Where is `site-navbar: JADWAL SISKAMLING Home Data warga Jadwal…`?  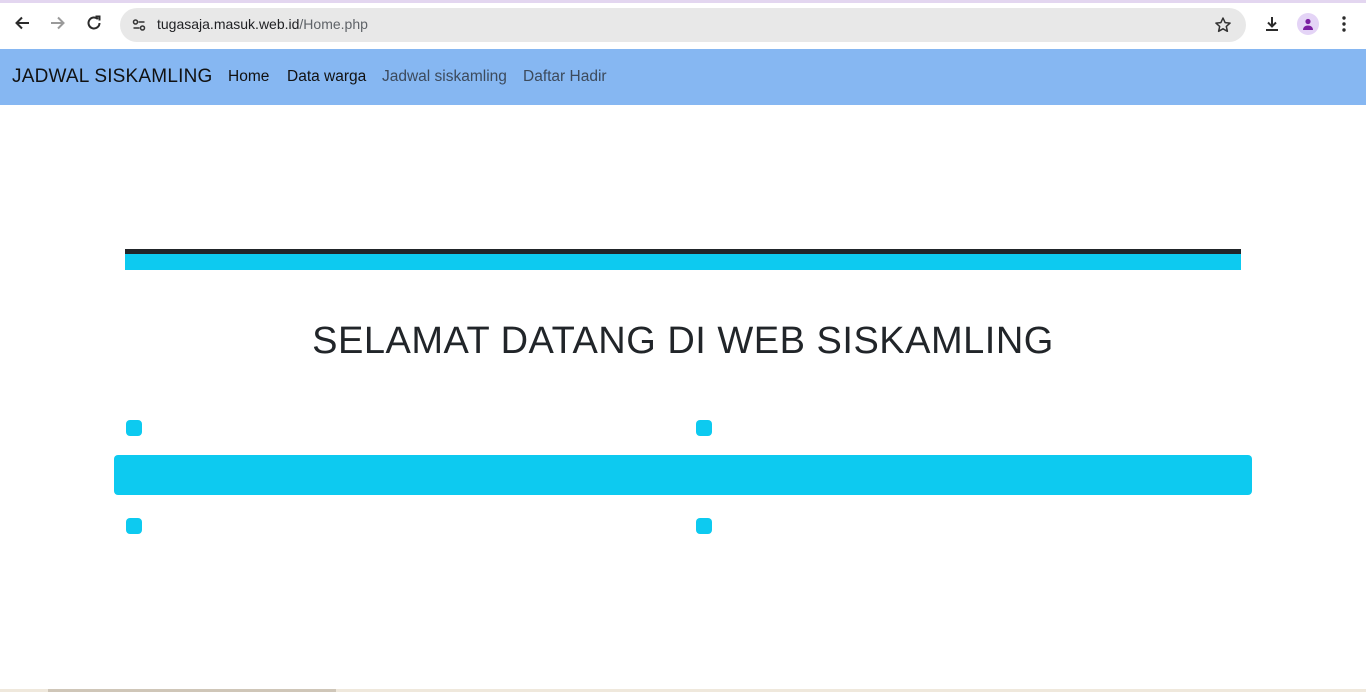
site-navbar: JADWAL SISKAMLING Home Data warga Jadwal… is located at coordinates (683, 77).